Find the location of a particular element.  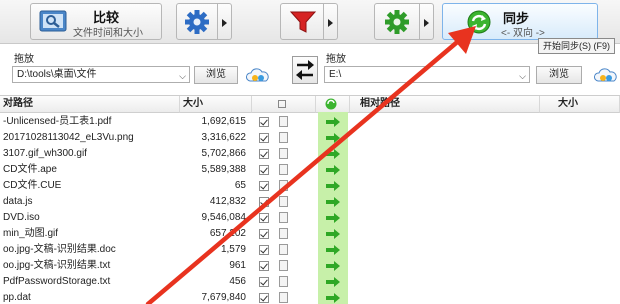

sync-col-header is located at coordinates (333, 104).